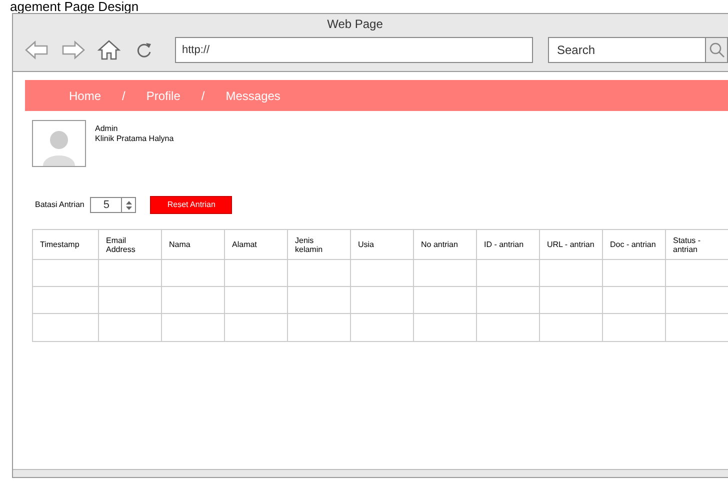  Describe the element at coordinates (191, 205) in the screenshot. I see `reset-button: Reset Antrian` at that location.